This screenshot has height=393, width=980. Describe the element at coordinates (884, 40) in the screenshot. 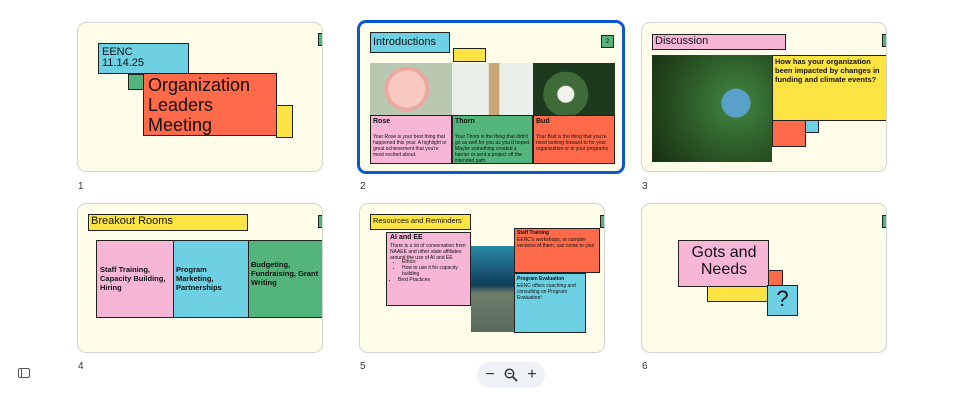

I see `slide-badge: 3` at that location.